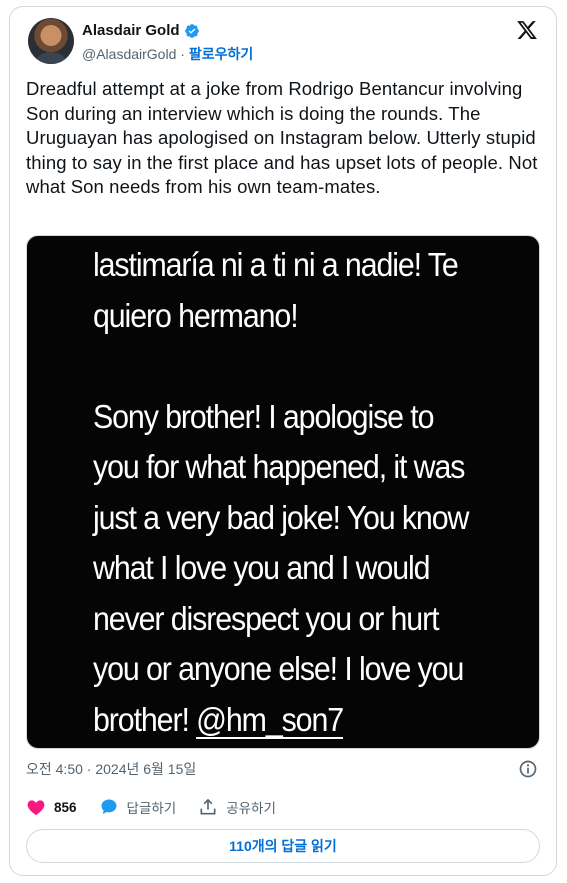 The width and height of the screenshot is (567, 883). Describe the element at coordinates (208, 806) in the screenshot. I see `share-icon` at that location.